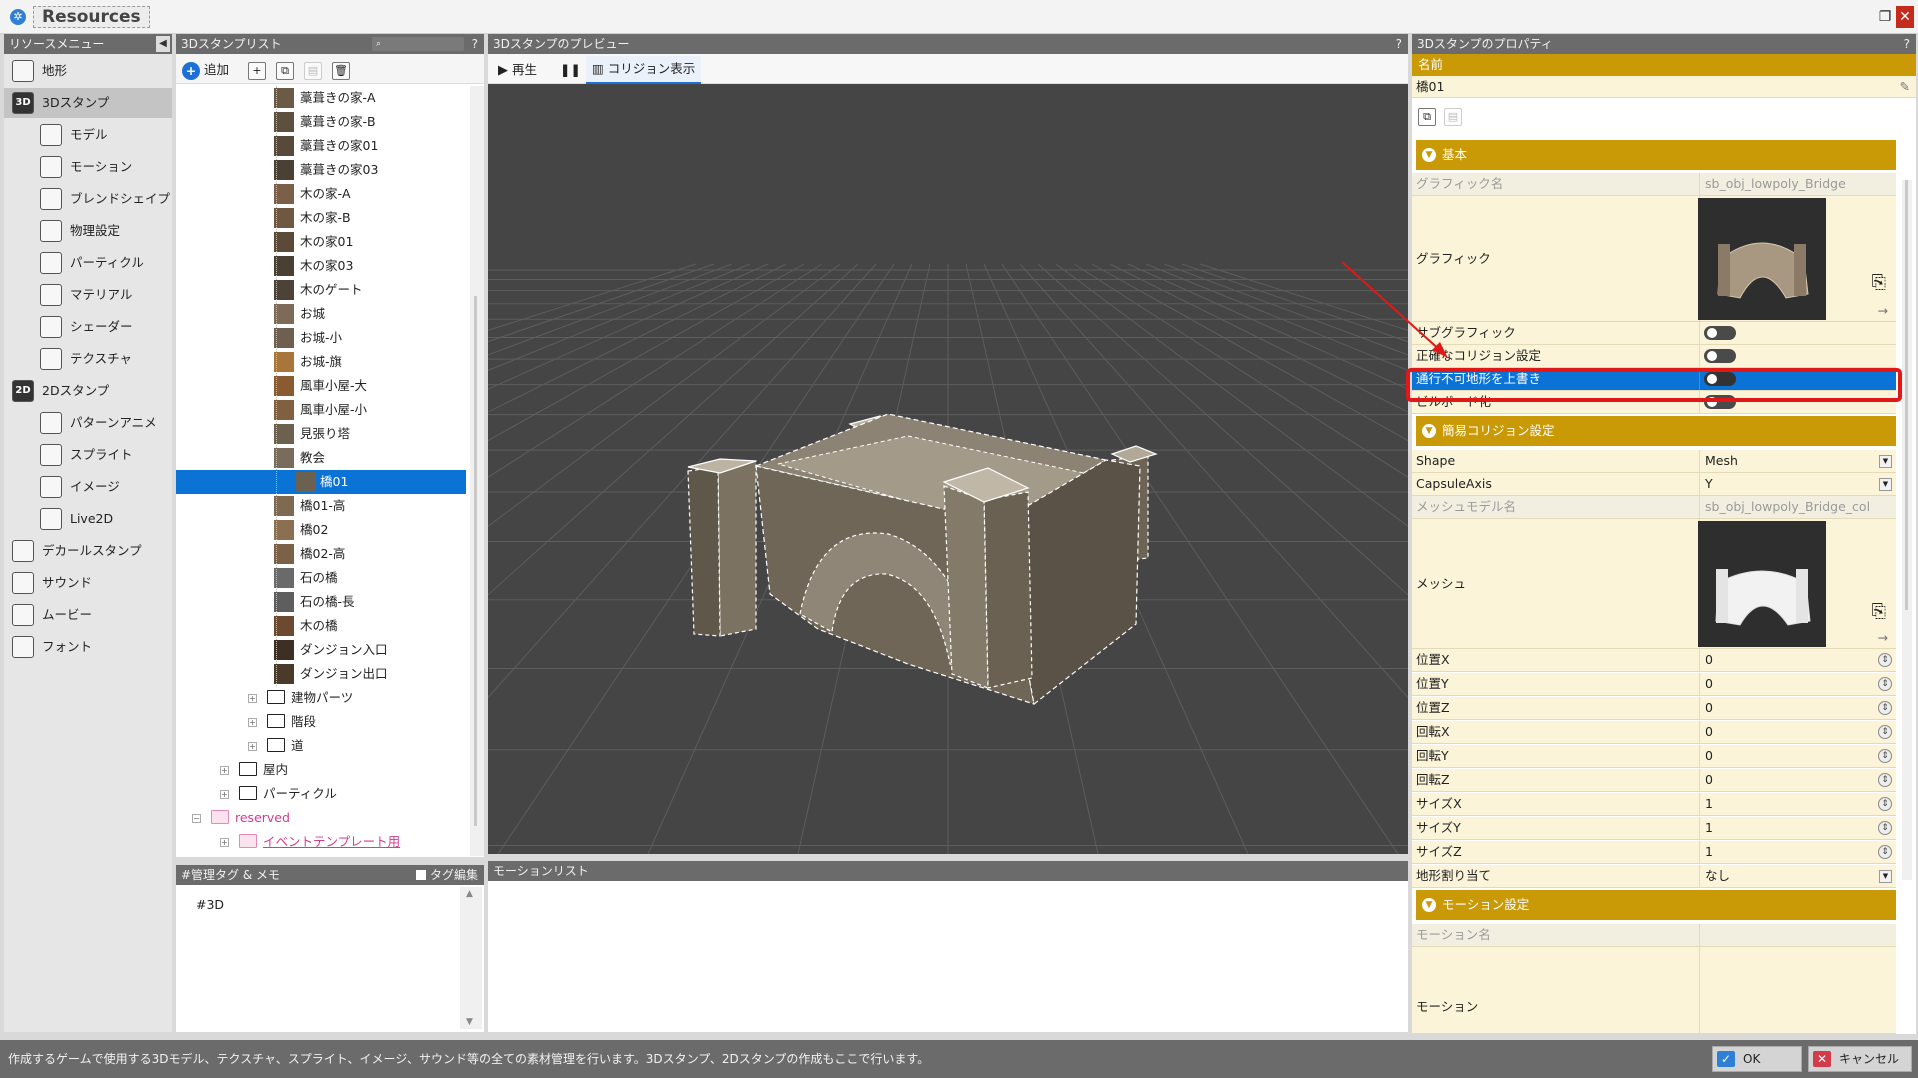 The image size is (1918, 1078). I want to click on transform-row: 回転X 0 ⇕, so click(1654, 732).